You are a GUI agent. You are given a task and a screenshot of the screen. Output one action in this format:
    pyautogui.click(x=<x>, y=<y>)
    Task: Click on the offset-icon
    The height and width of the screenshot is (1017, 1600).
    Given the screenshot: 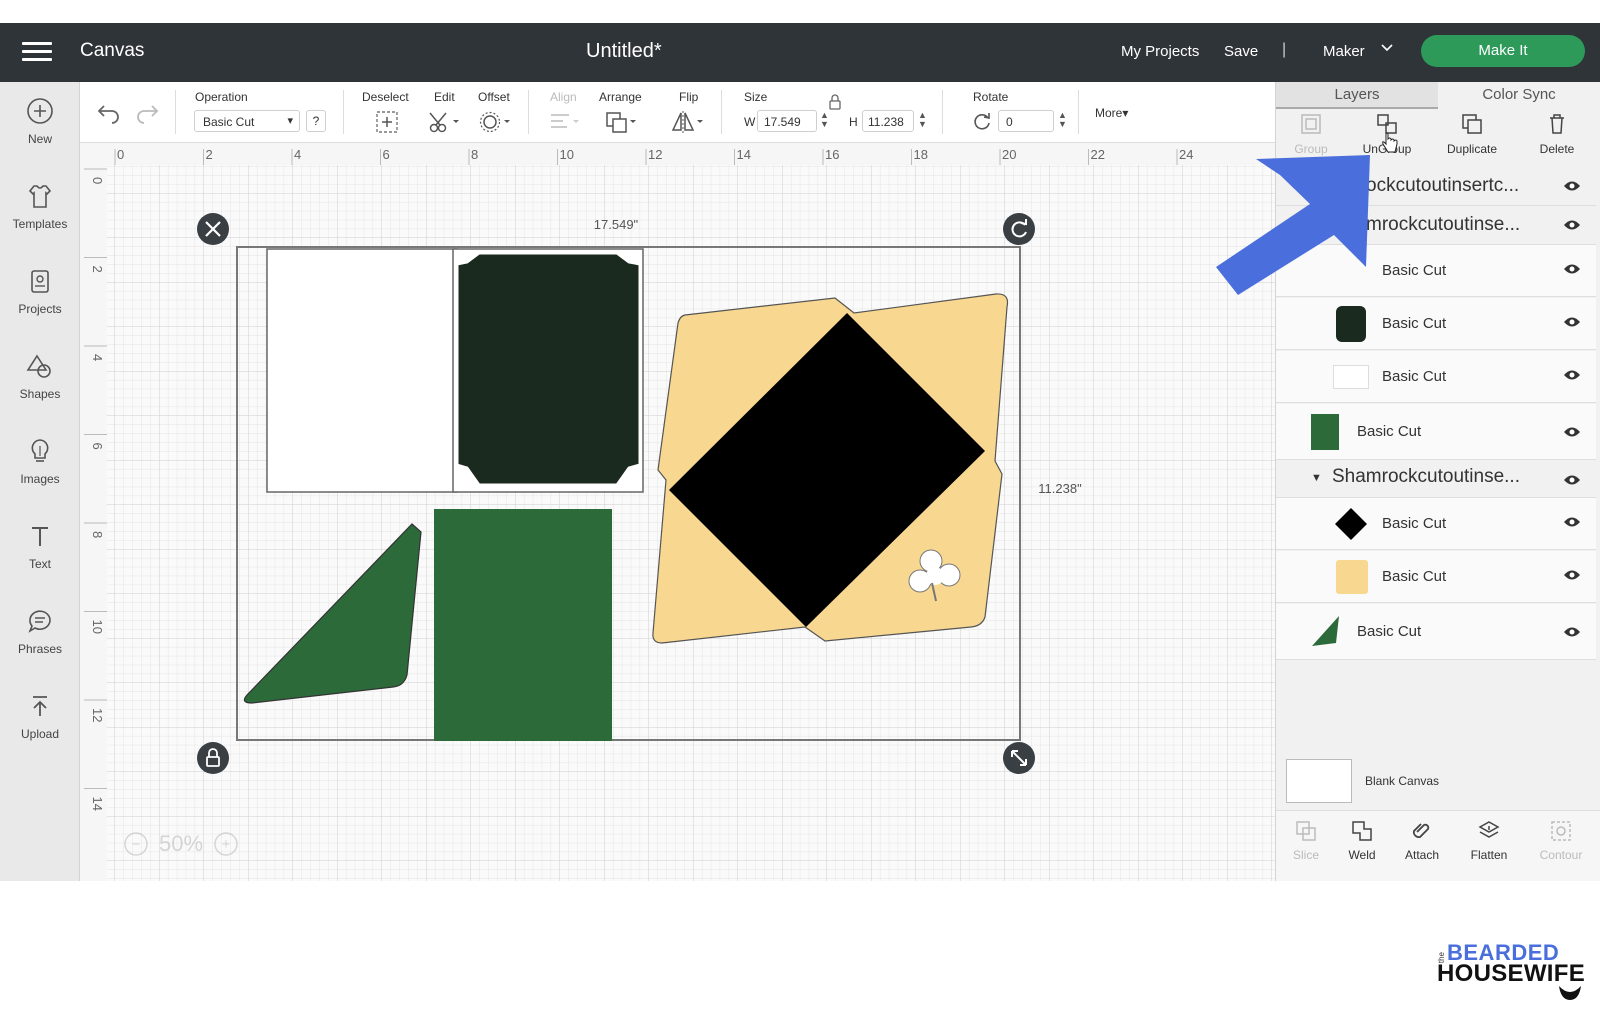 What is the action you would take?
    pyautogui.click(x=496, y=124)
    